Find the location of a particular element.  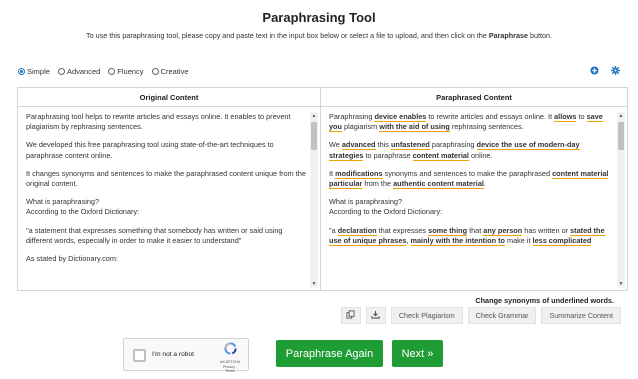

download-button is located at coordinates (375, 315).